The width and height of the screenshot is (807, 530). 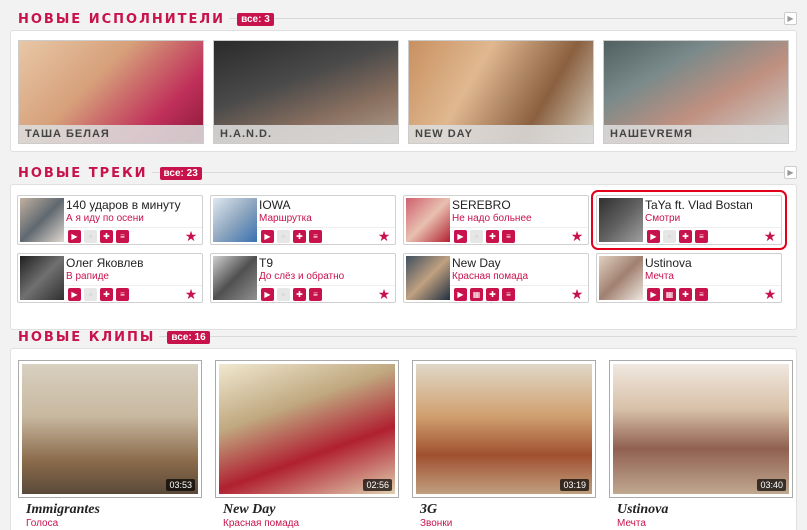 What do you see at coordinates (711, 205) in the screenshot?
I see `track-artist: TaYa ft. Vlad Bostan` at bounding box center [711, 205].